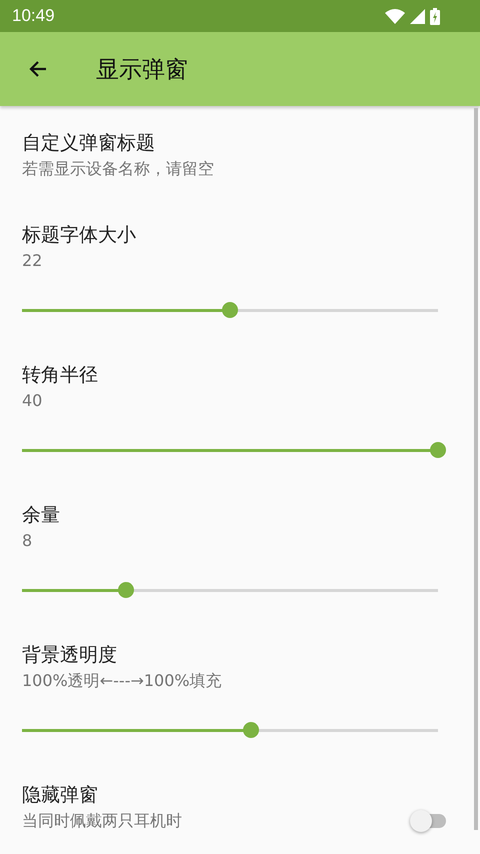 The height and width of the screenshot is (854, 480). Describe the element at coordinates (60, 375) in the screenshot. I see `setting-title: 转角半径` at that location.